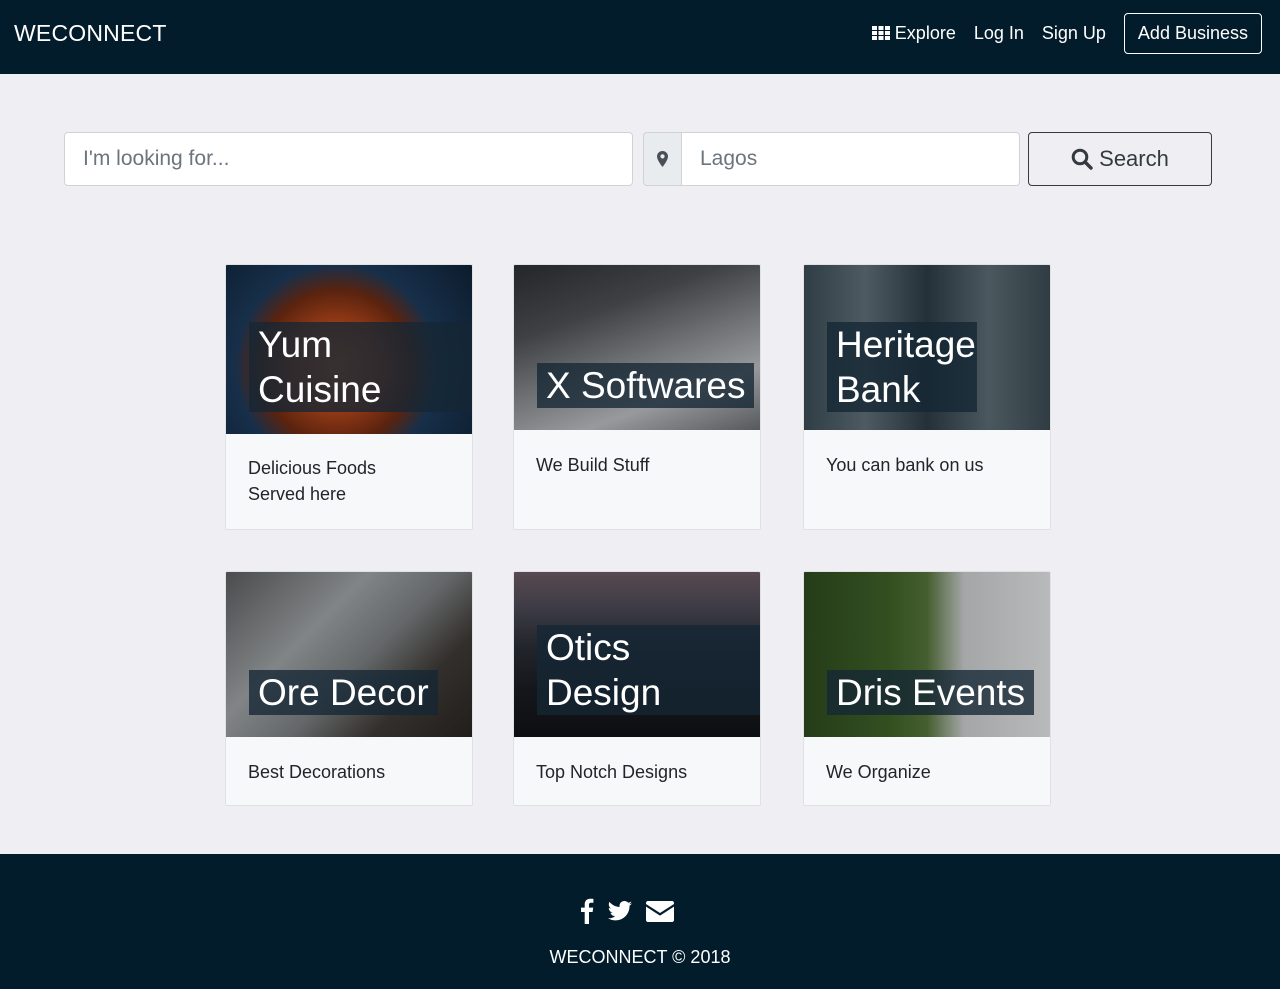  Describe the element at coordinates (880, 33) in the screenshot. I see `grid-icon` at that location.